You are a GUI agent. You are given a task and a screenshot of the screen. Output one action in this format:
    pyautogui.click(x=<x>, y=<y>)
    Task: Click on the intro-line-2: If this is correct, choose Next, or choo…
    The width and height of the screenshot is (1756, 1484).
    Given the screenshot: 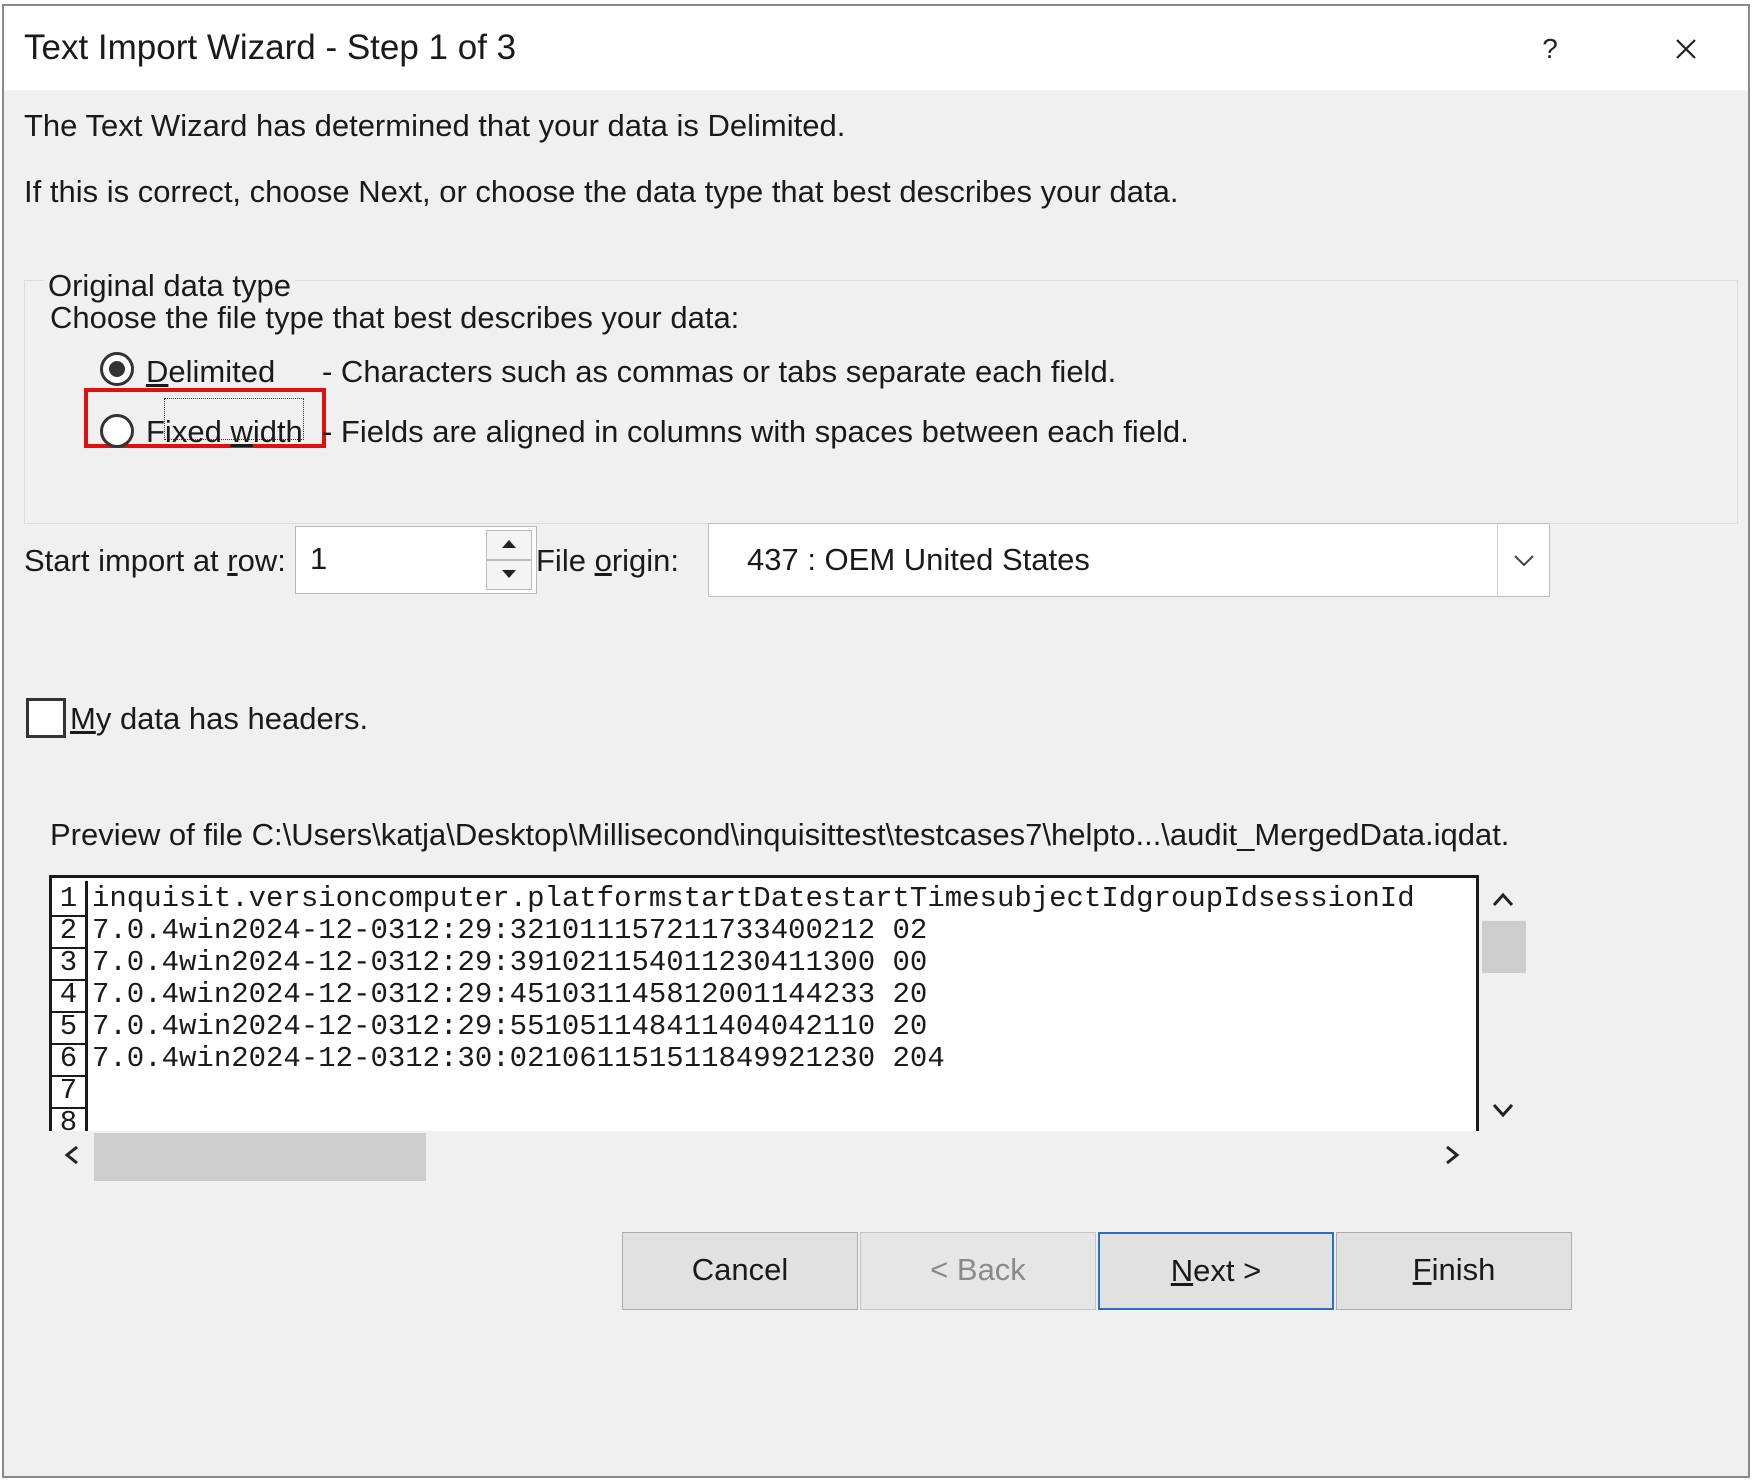 What is the action you would take?
    pyautogui.click(x=601, y=191)
    